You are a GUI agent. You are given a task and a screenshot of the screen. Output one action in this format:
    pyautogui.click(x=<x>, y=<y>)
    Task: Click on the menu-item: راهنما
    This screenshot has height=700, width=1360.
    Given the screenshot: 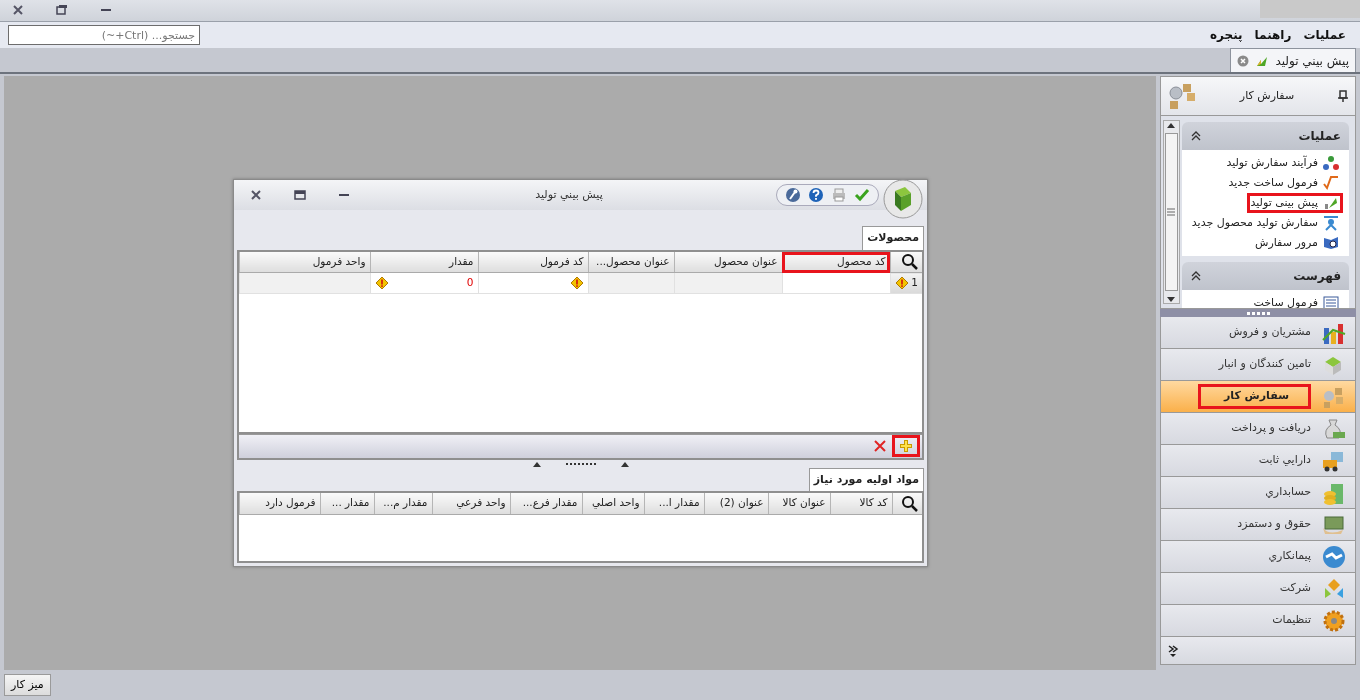 What is the action you would take?
    pyautogui.click(x=1273, y=35)
    